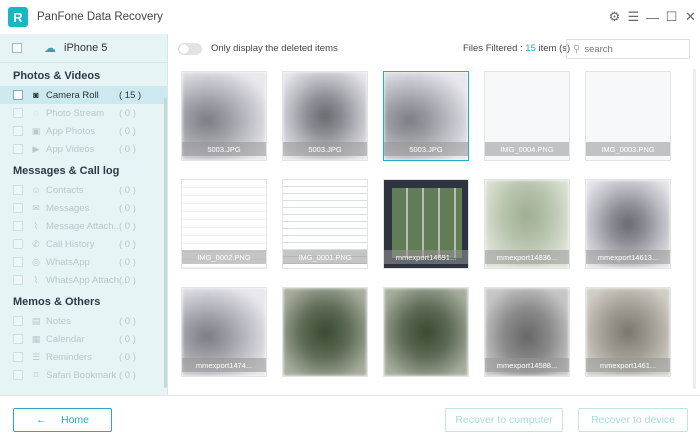 The image size is (700, 445). What do you see at coordinates (36, 95) in the screenshot?
I see `camera-icon: ◙` at bounding box center [36, 95].